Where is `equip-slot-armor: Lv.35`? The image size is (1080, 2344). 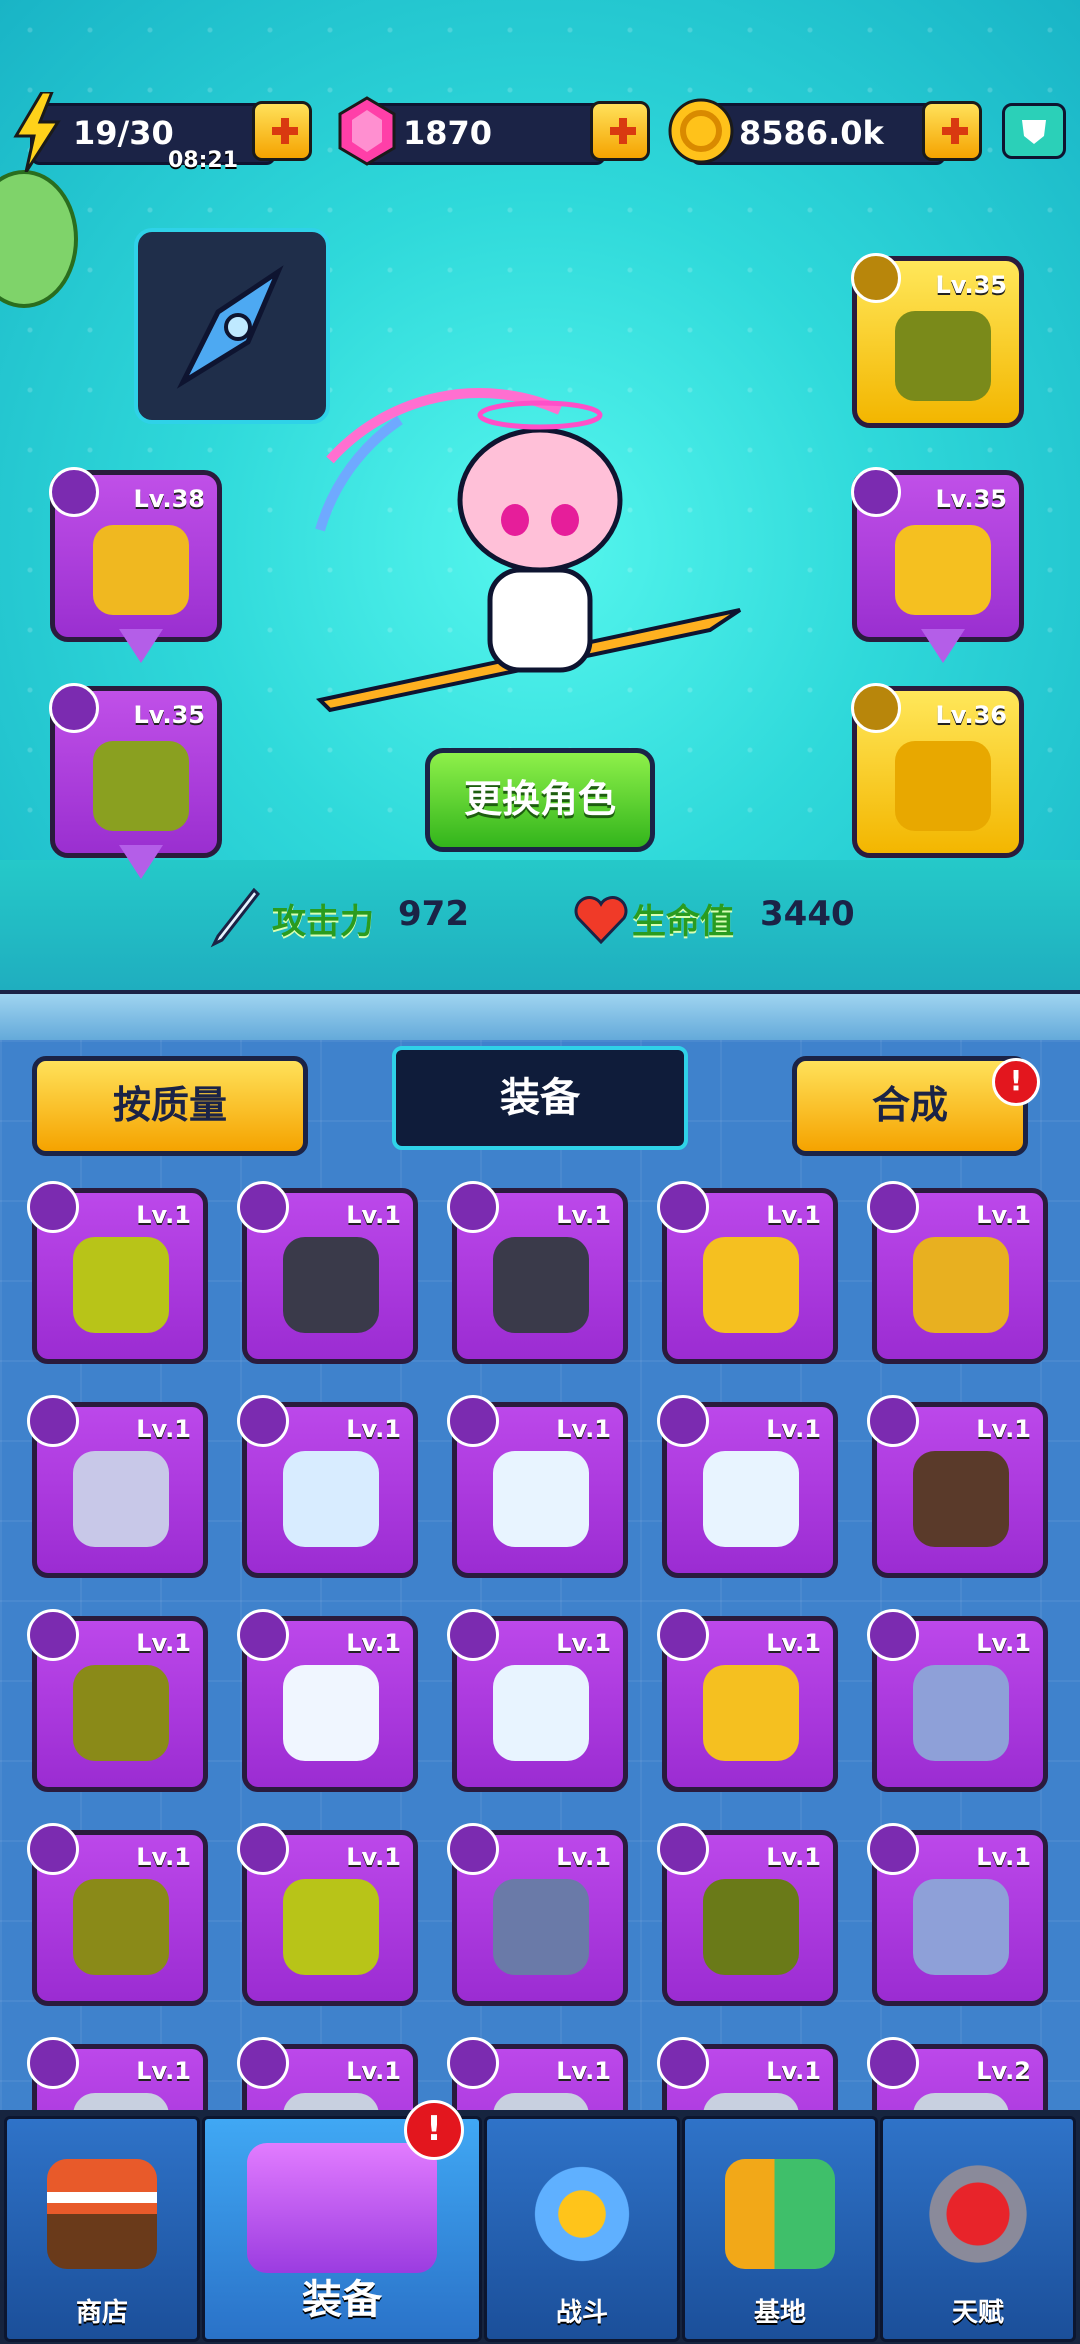
equip-slot-armor: Lv.35 is located at coordinates (937, 340).